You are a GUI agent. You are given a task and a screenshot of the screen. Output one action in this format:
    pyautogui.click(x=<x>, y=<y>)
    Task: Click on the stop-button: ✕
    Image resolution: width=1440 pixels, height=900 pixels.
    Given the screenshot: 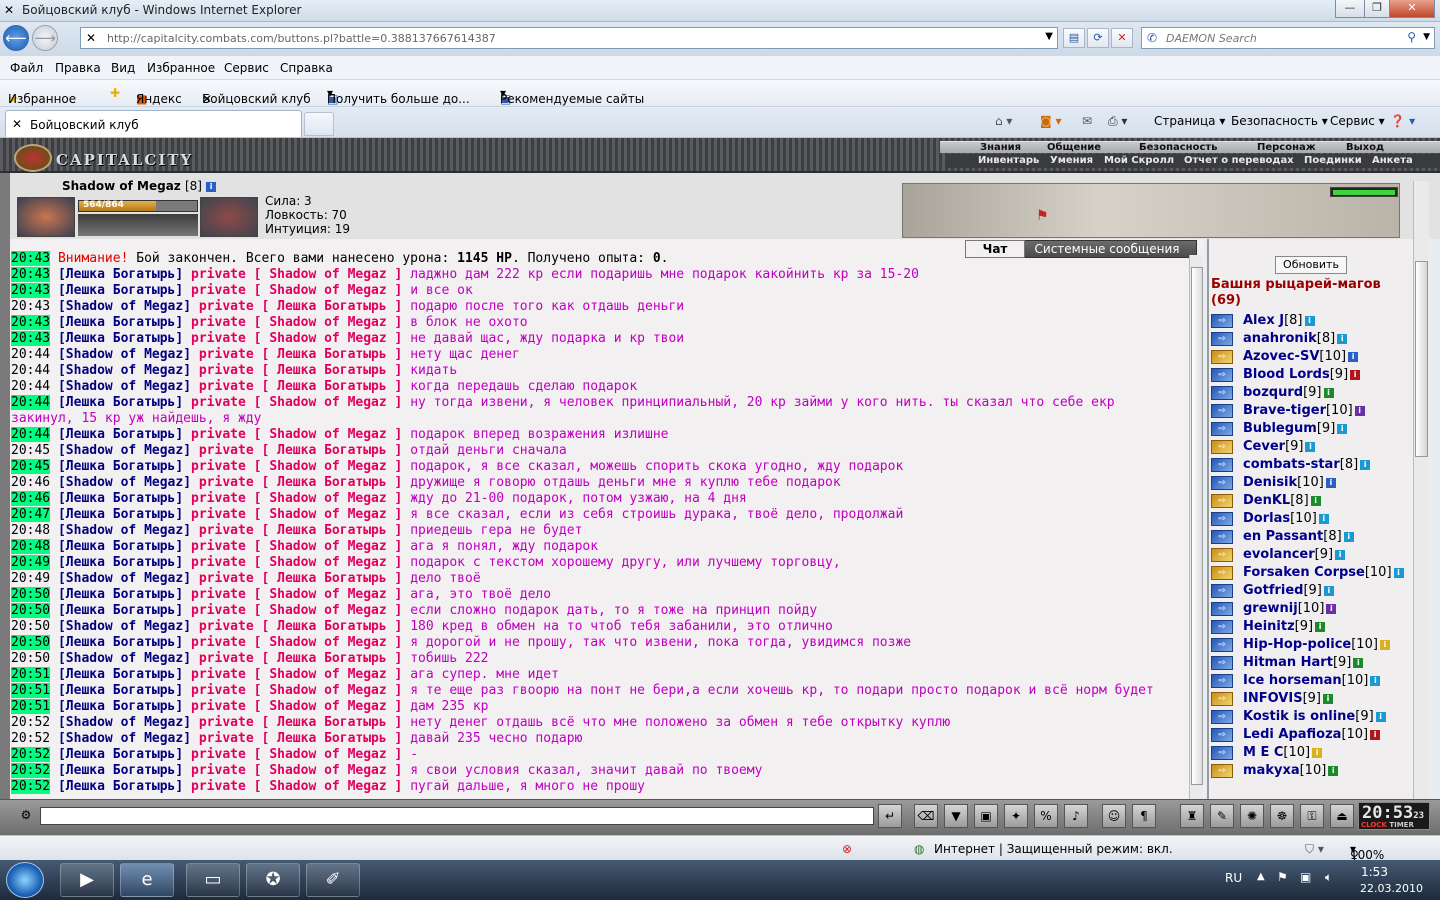 What is the action you would take?
    pyautogui.click(x=1122, y=38)
    